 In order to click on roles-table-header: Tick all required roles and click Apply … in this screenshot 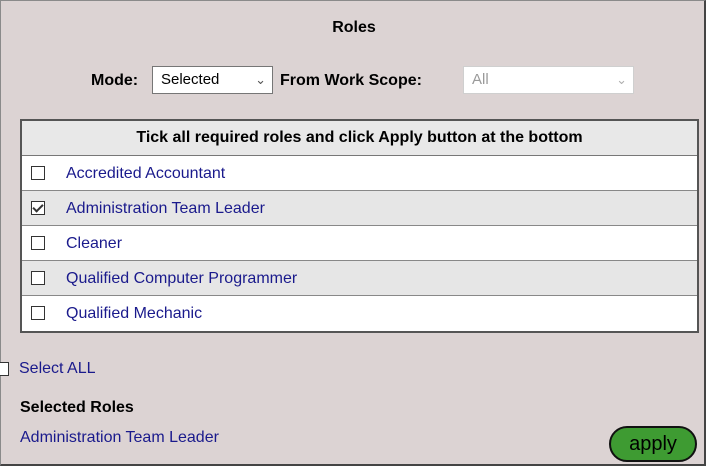, I will do `click(359, 138)`.